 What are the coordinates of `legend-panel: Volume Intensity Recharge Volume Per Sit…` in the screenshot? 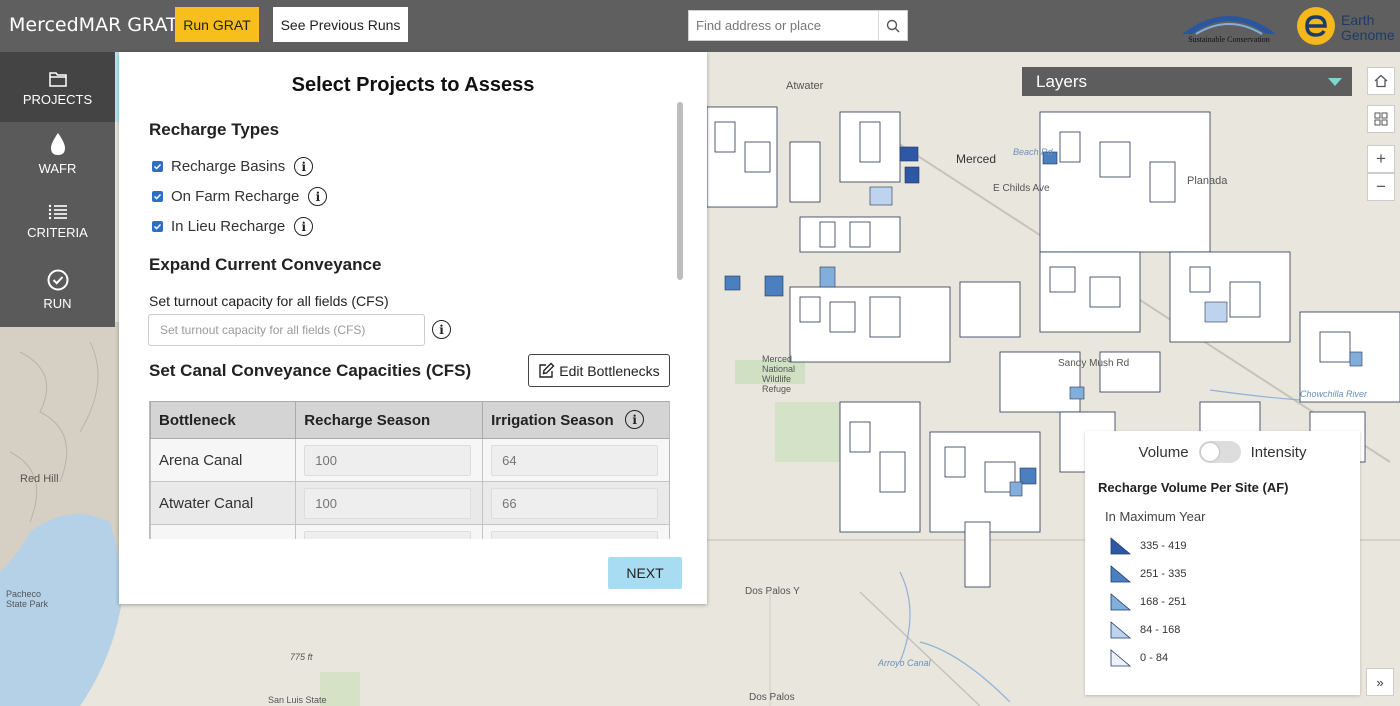 It's located at (1222, 563).